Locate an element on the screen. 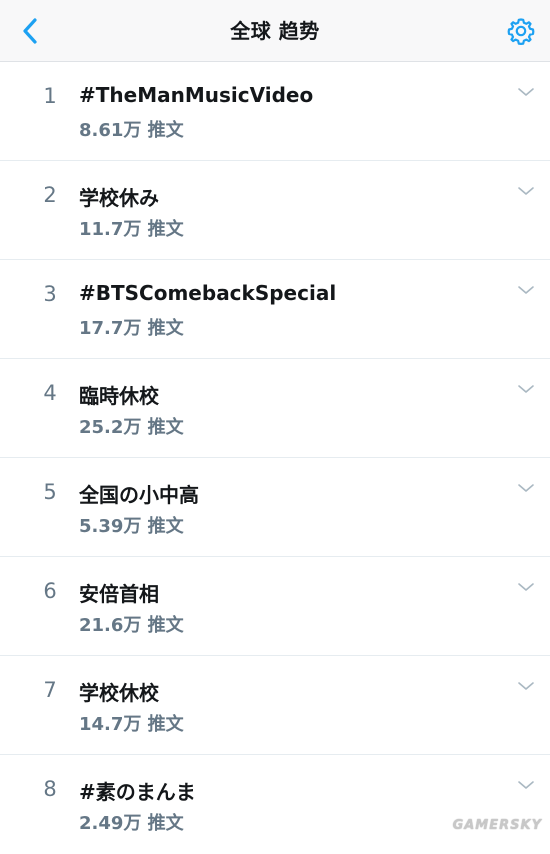 Image resolution: width=550 pixels, height=854 pixels. trend-rank: 1 is located at coordinates (50, 96).